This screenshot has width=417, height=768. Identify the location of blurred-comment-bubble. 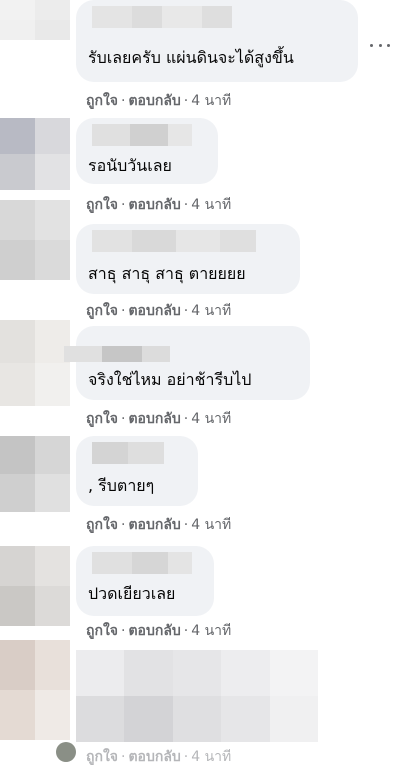
(197, 696).